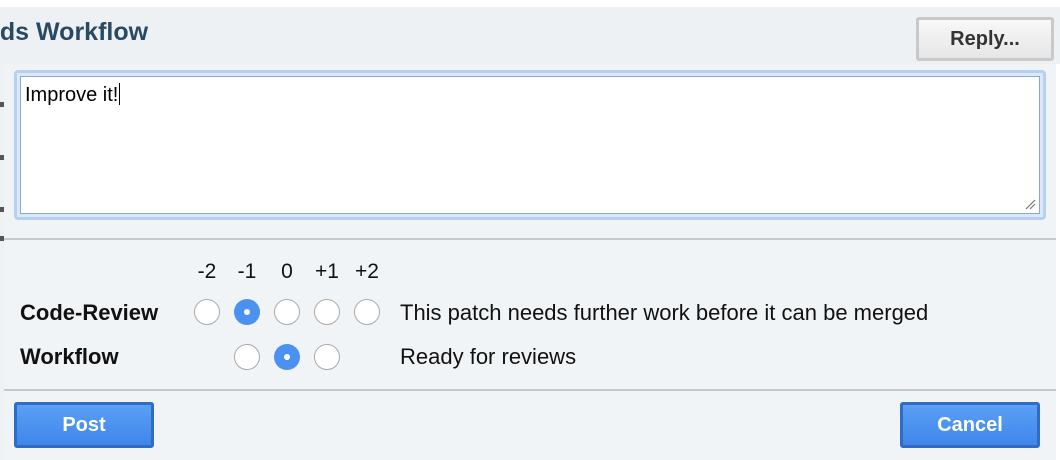 The width and height of the screenshot is (1060, 460). Describe the element at coordinates (247, 271) in the screenshot. I see `score-label: -1` at that location.